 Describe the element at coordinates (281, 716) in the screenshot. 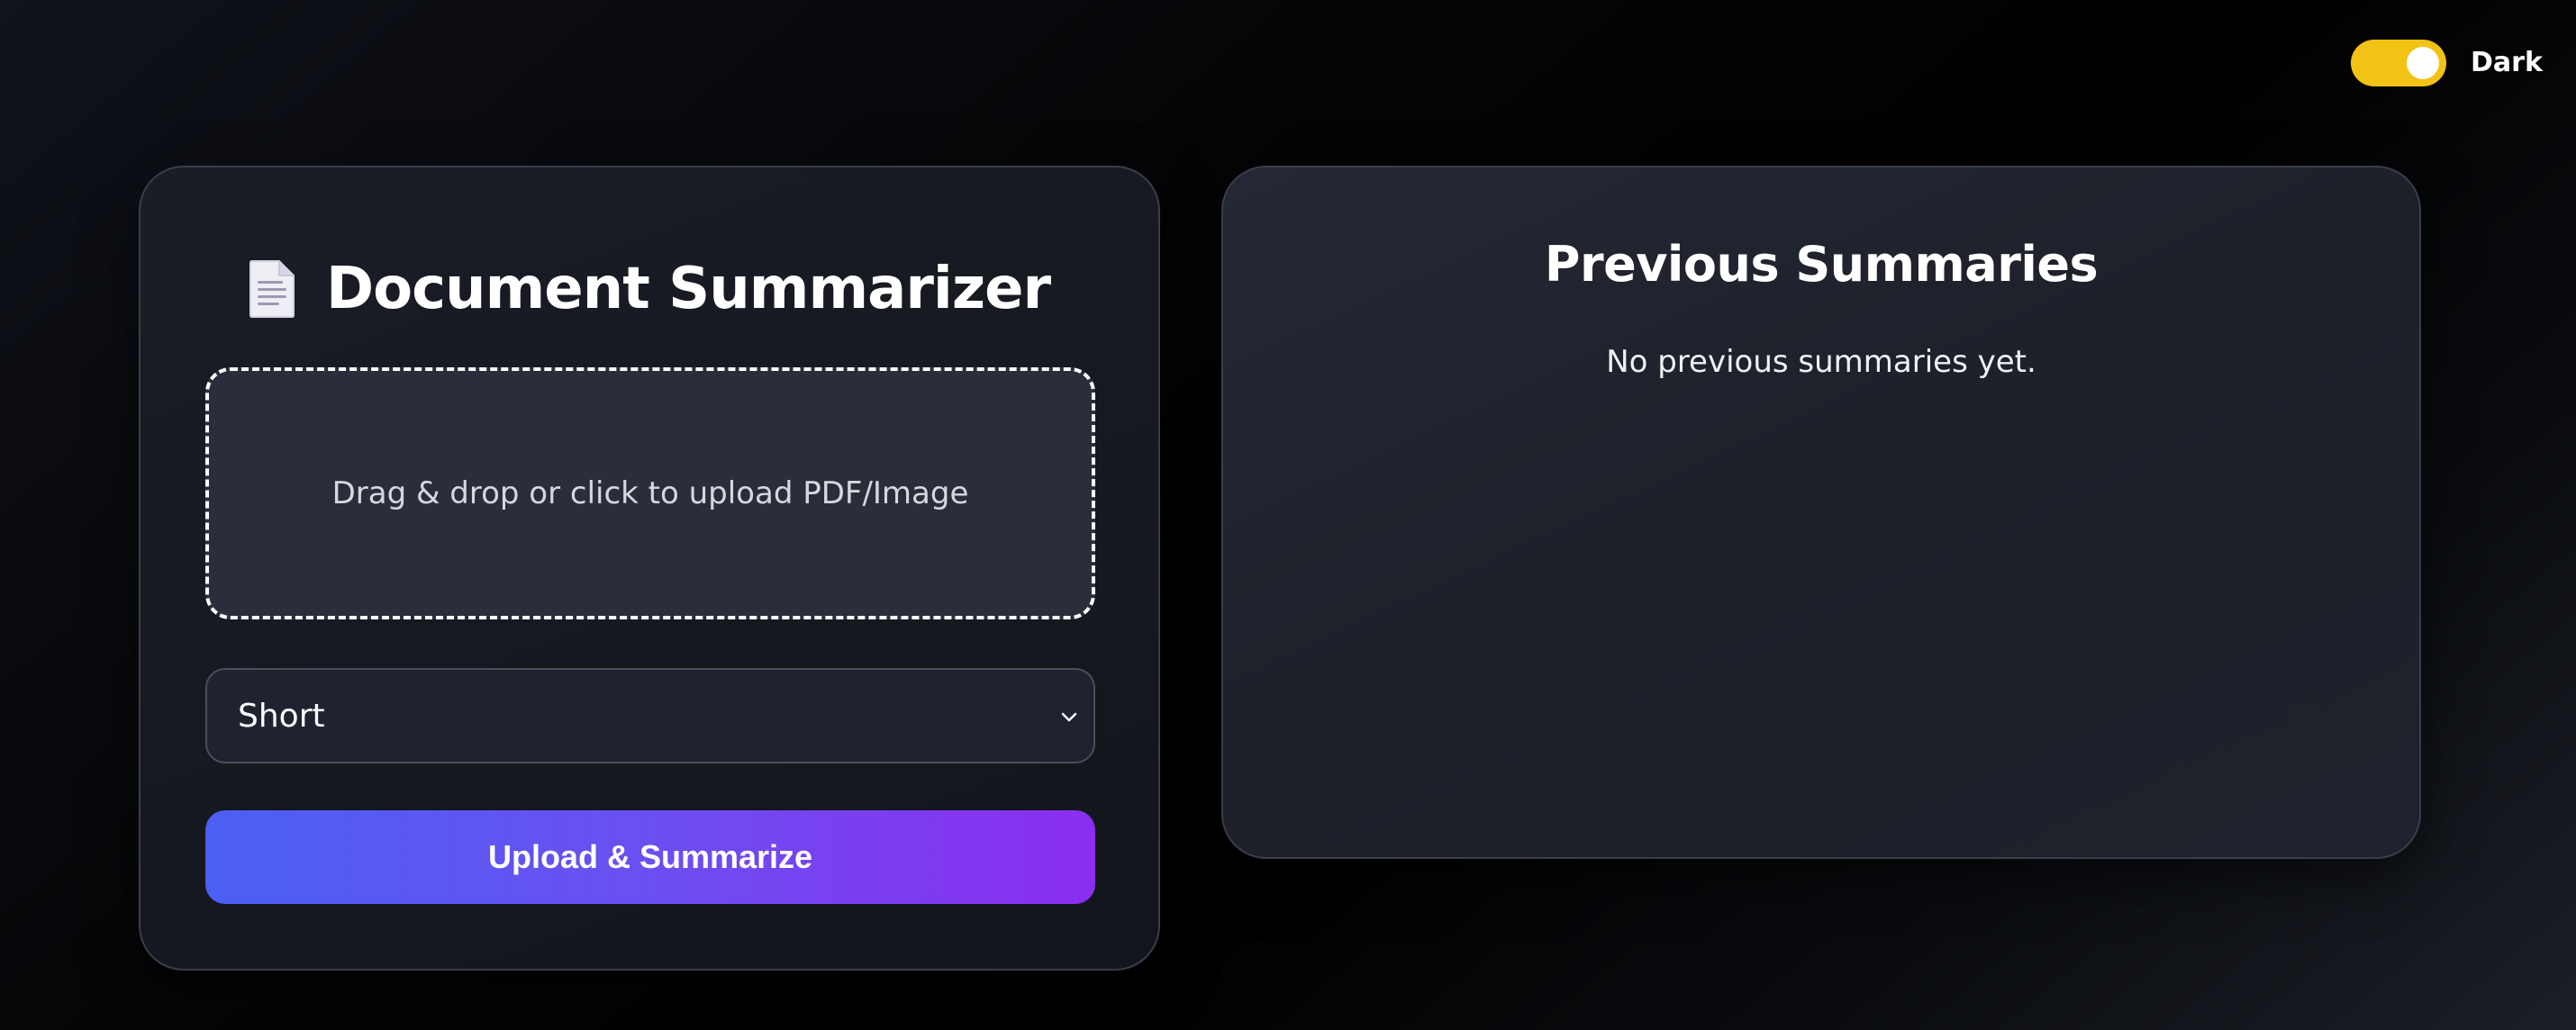

I see `summary-length-value: Short` at that location.